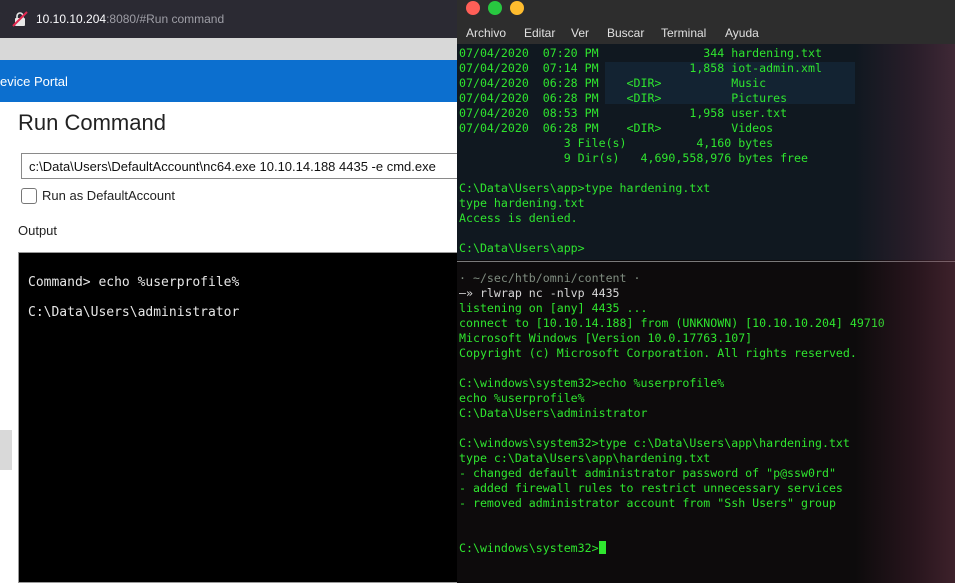 The image size is (955, 583). What do you see at coordinates (130, 19) in the screenshot?
I see `url-text: 10.10.10.204:8080/#Run command` at bounding box center [130, 19].